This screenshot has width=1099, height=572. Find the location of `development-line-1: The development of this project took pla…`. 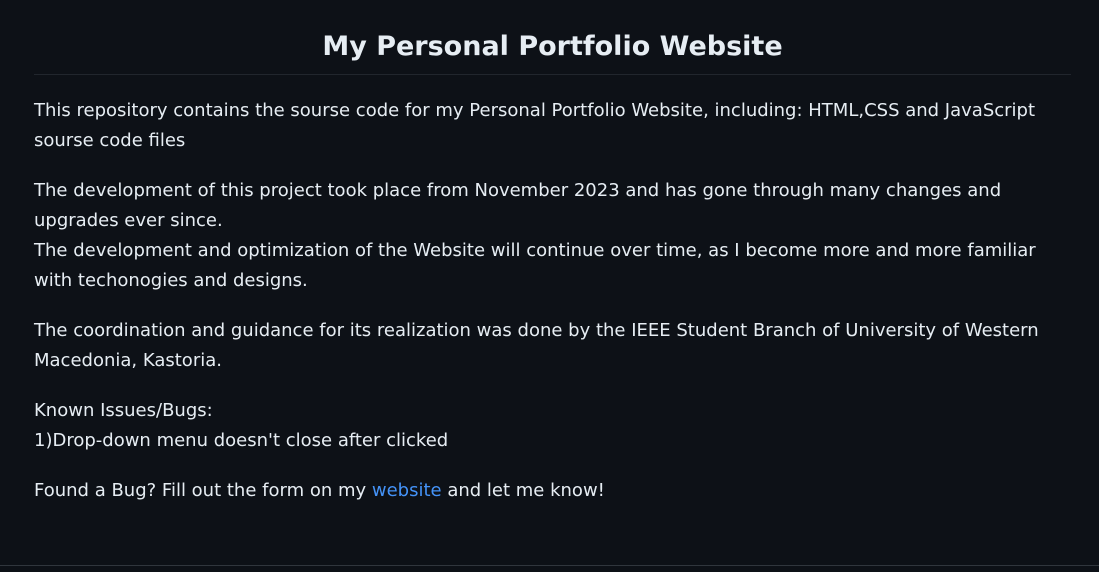

development-line-1: The development of this project took pla… is located at coordinates (518, 205).